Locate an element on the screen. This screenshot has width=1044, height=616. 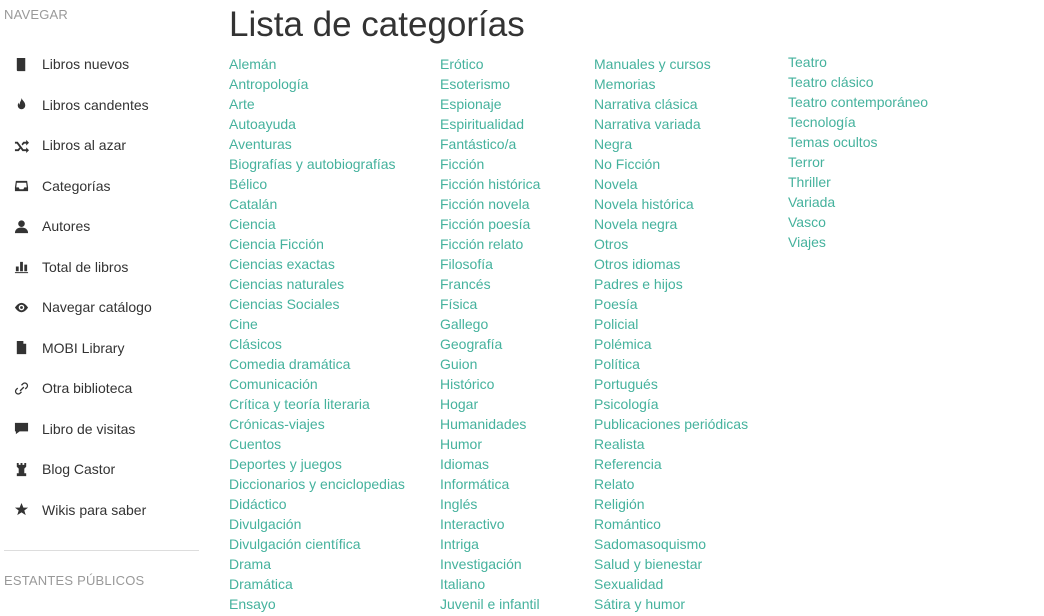
category-link: Aventuras is located at coordinates (317, 146).